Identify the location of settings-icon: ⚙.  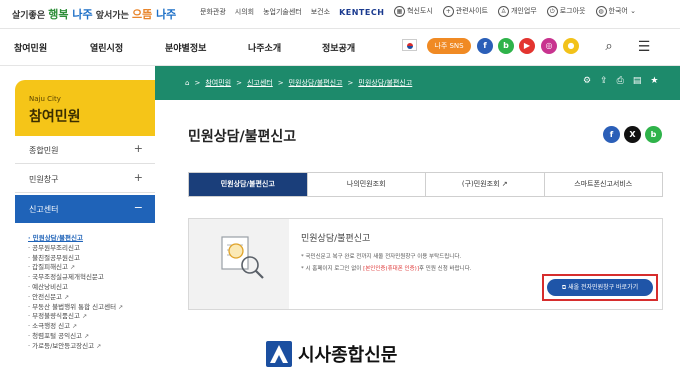
(587, 81).